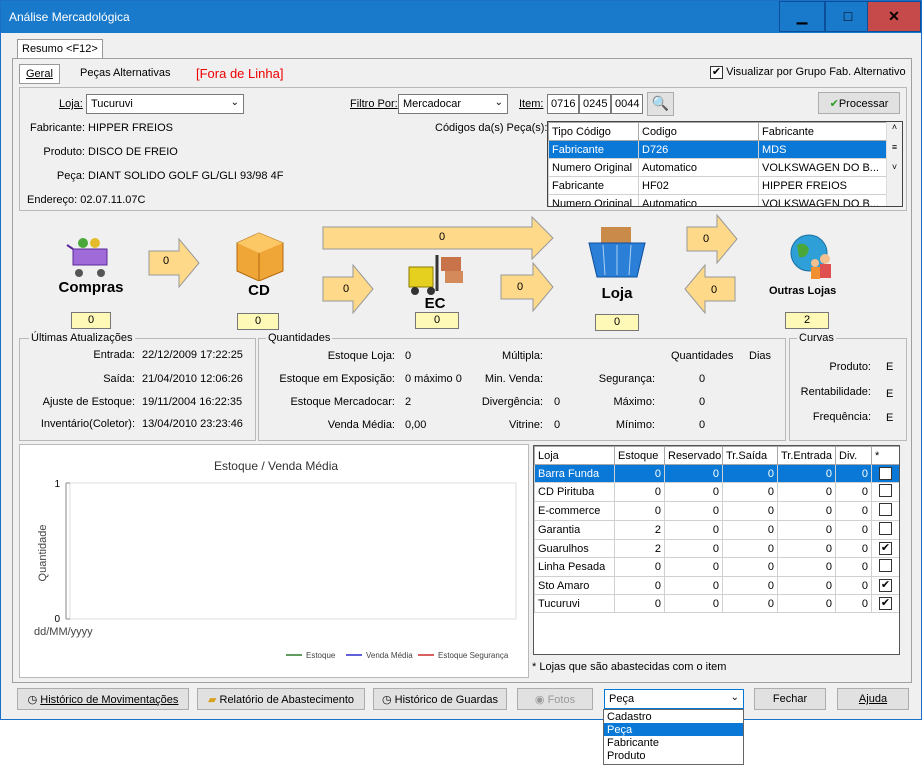  What do you see at coordinates (693, 455) in the screenshot?
I see `stores-header: Reservado` at bounding box center [693, 455].